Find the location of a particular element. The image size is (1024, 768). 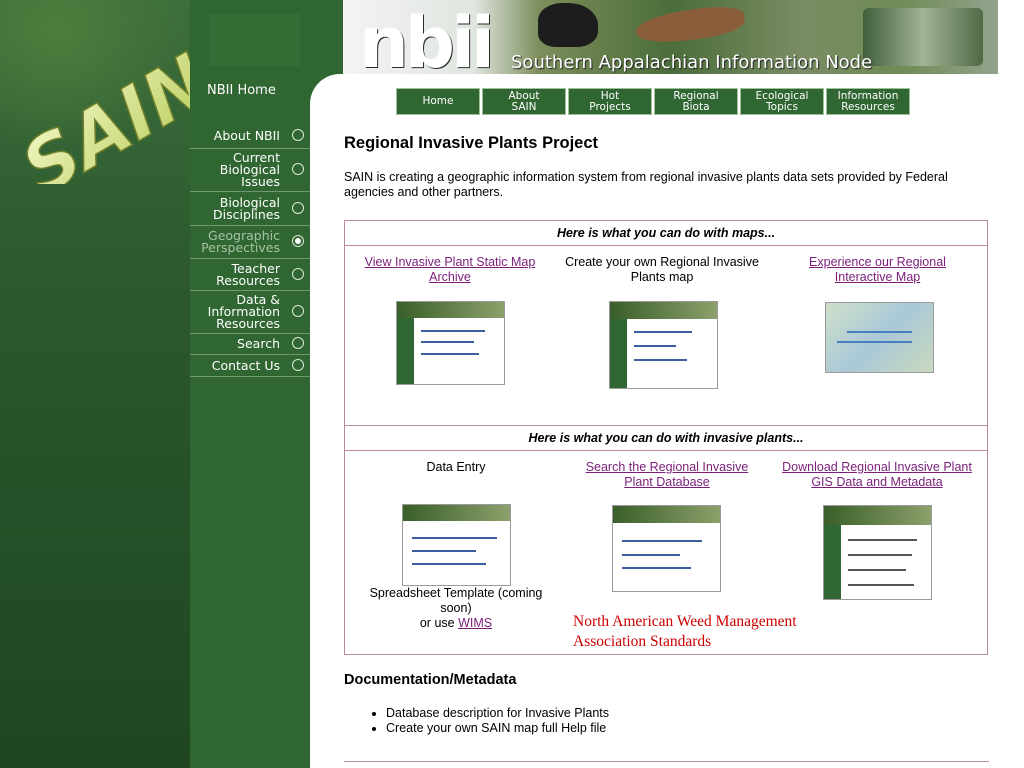

spreadsheet-template-caption: Spreadsheet Template (coming soon) is located at coordinates (456, 600).